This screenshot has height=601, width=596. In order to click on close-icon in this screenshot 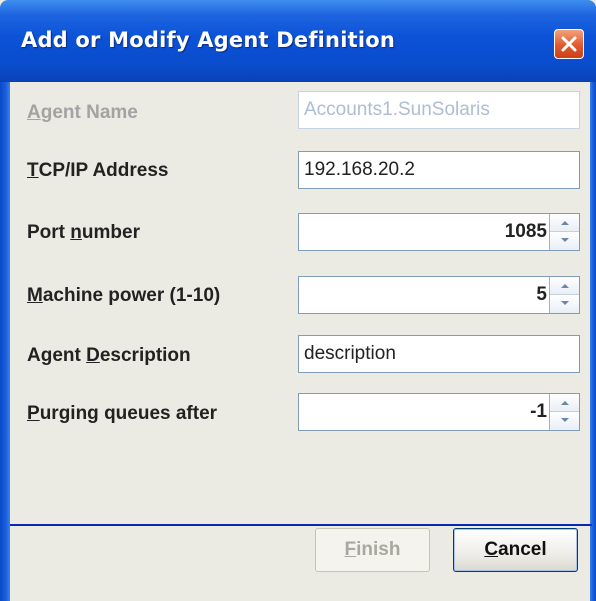, I will do `click(569, 44)`.